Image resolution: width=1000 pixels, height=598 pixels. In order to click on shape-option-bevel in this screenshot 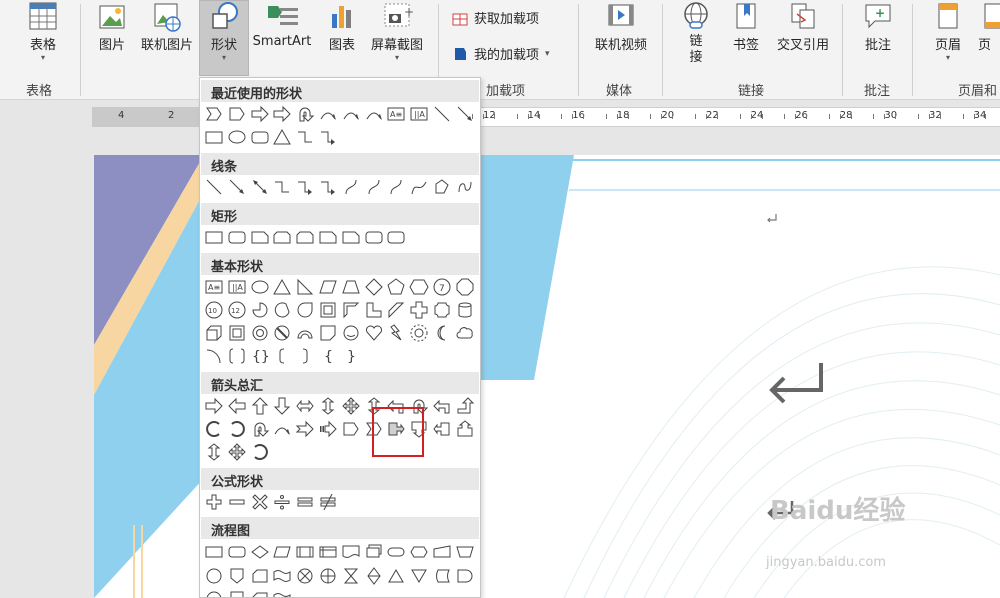, I will do `click(237, 333)`.